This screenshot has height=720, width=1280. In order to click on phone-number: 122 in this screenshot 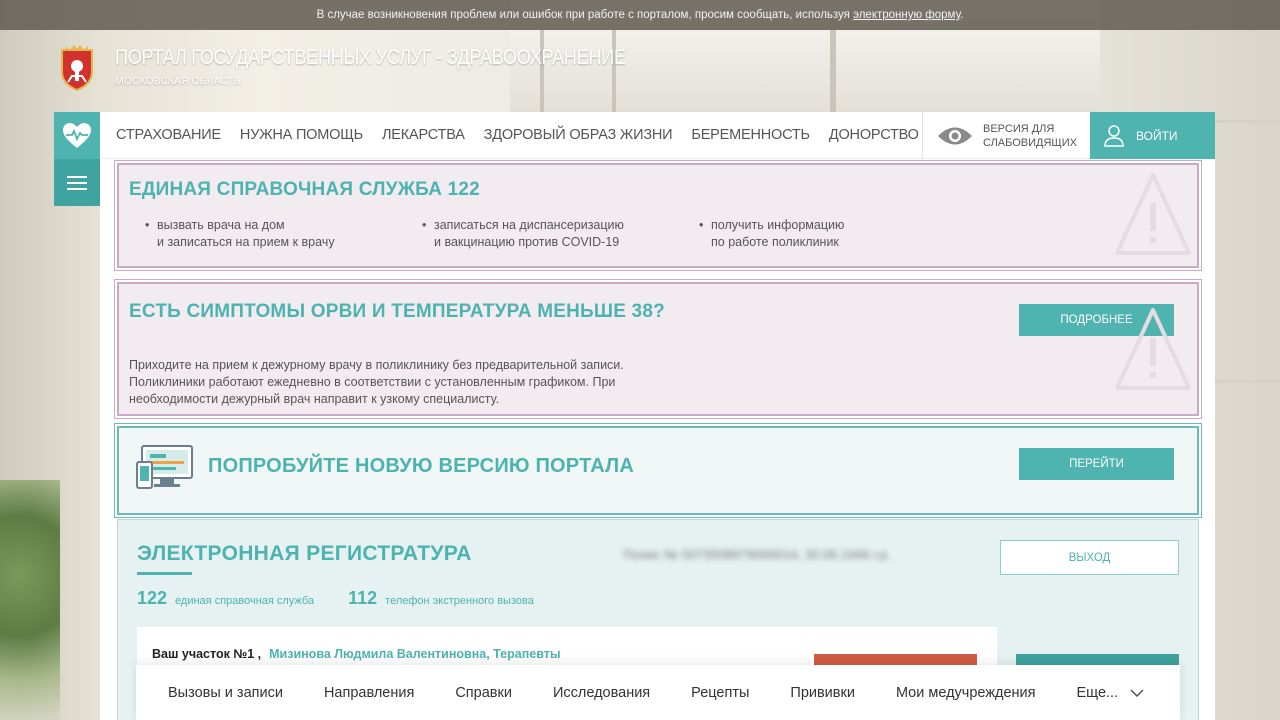, I will do `click(152, 598)`.